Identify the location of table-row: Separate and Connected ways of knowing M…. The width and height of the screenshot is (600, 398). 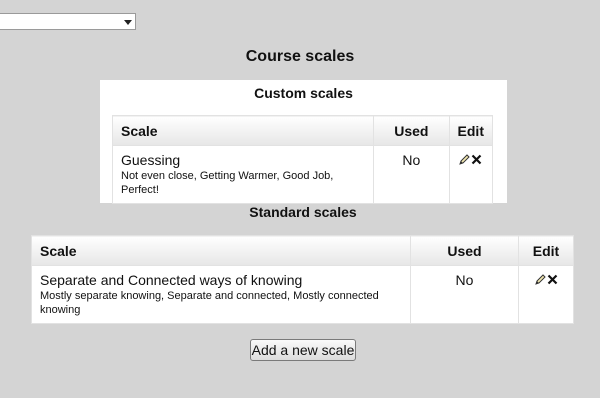
(302, 294).